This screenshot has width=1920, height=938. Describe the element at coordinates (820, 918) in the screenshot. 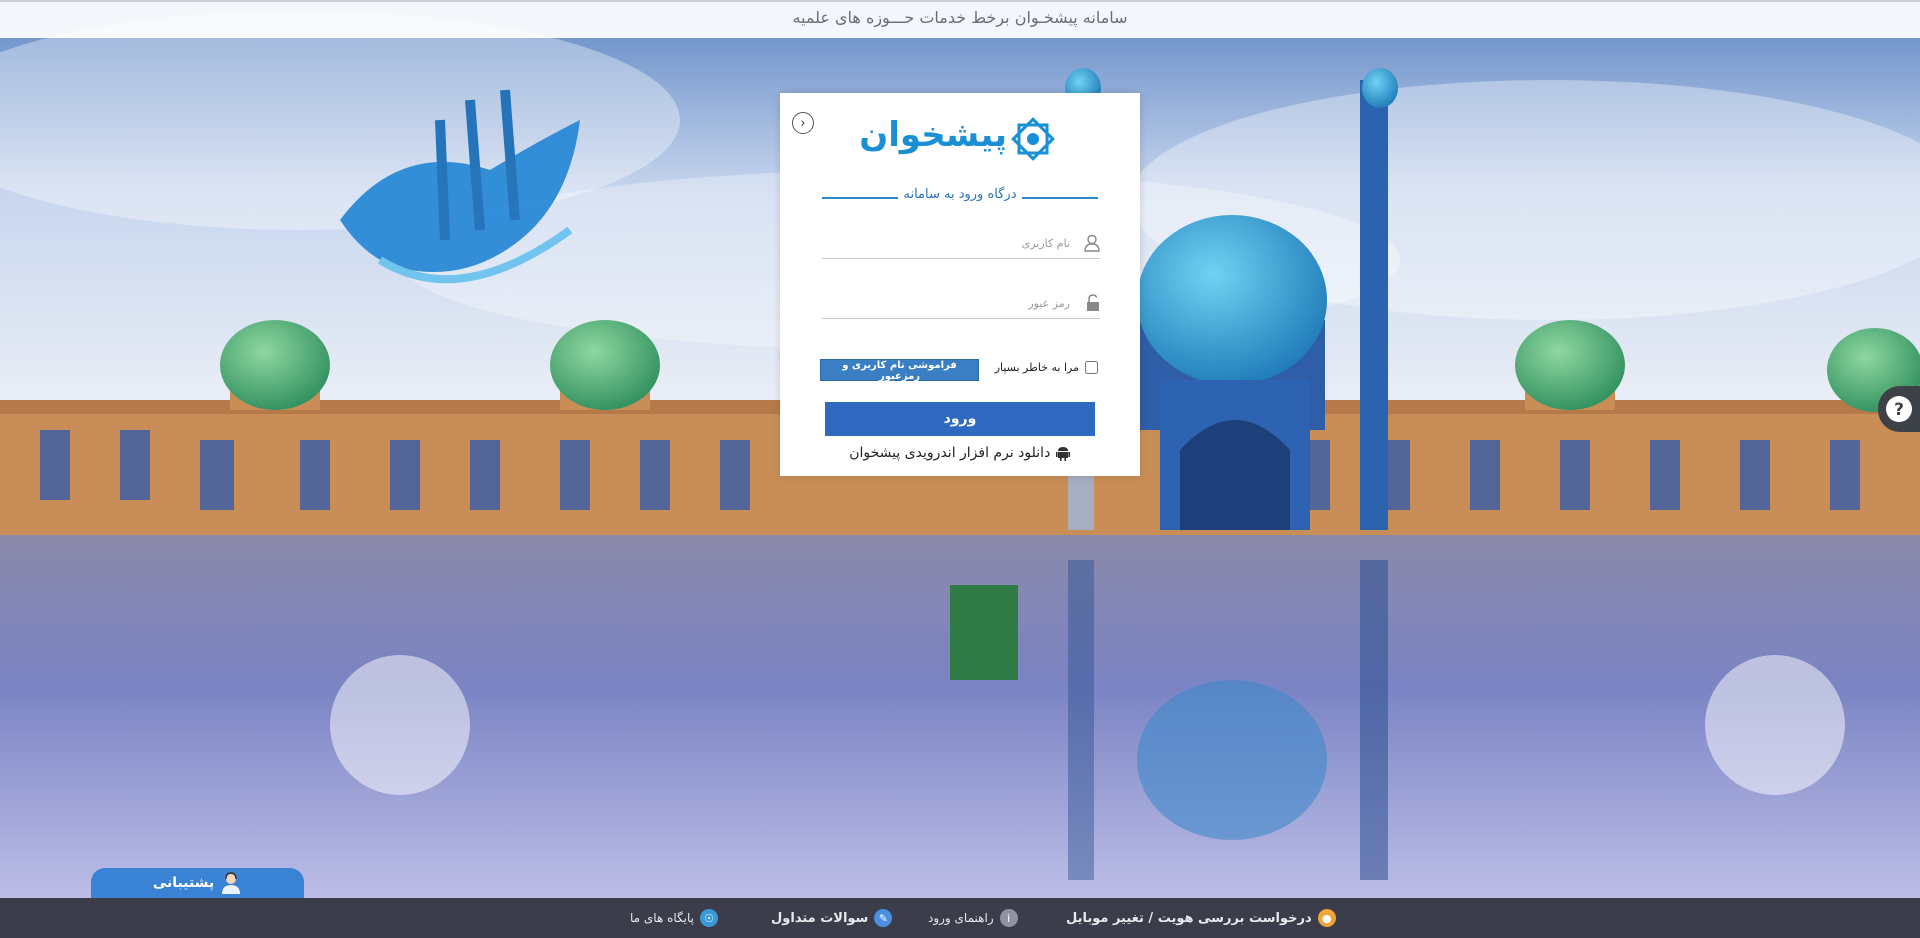

I see `footer-faq-label: سوالات متداول` at that location.